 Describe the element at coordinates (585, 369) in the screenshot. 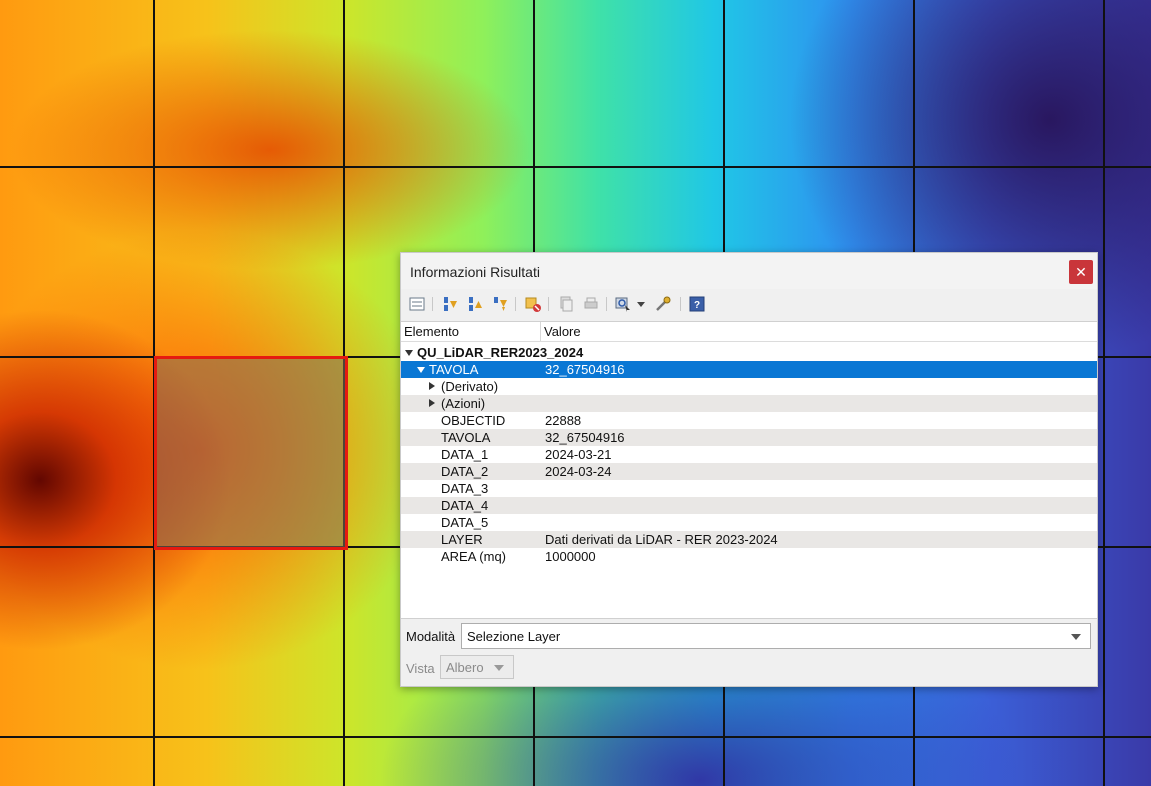

I see `feature-value: 32_67504916` at that location.